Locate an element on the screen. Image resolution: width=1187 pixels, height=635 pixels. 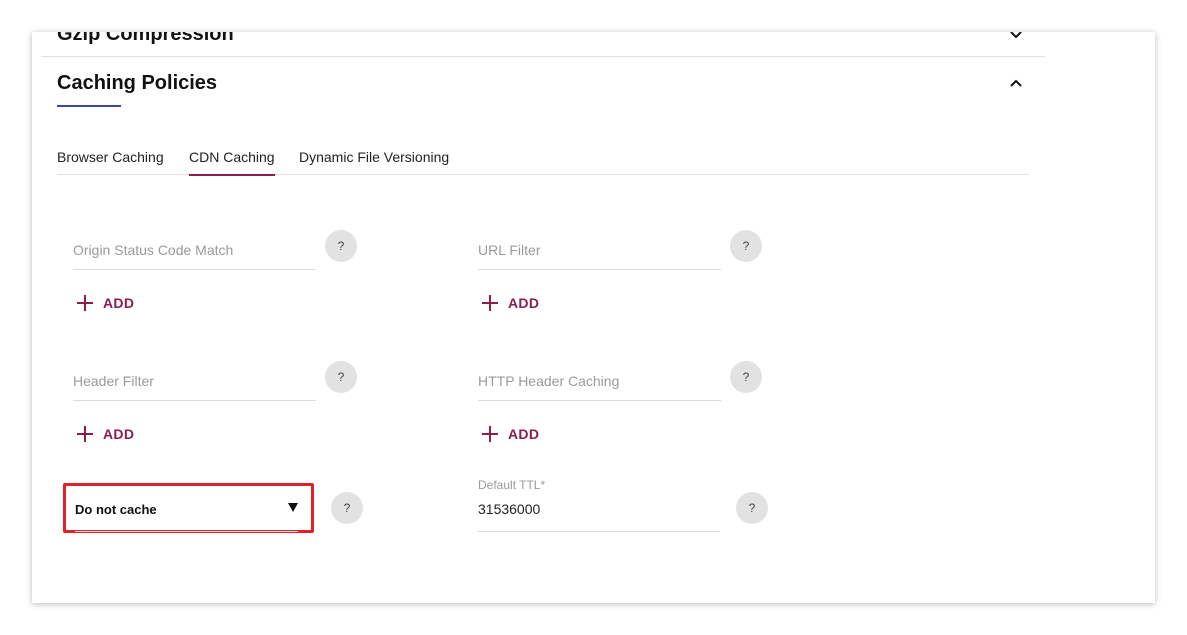
http-header-caching-help-button: ? is located at coordinates (746, 377).